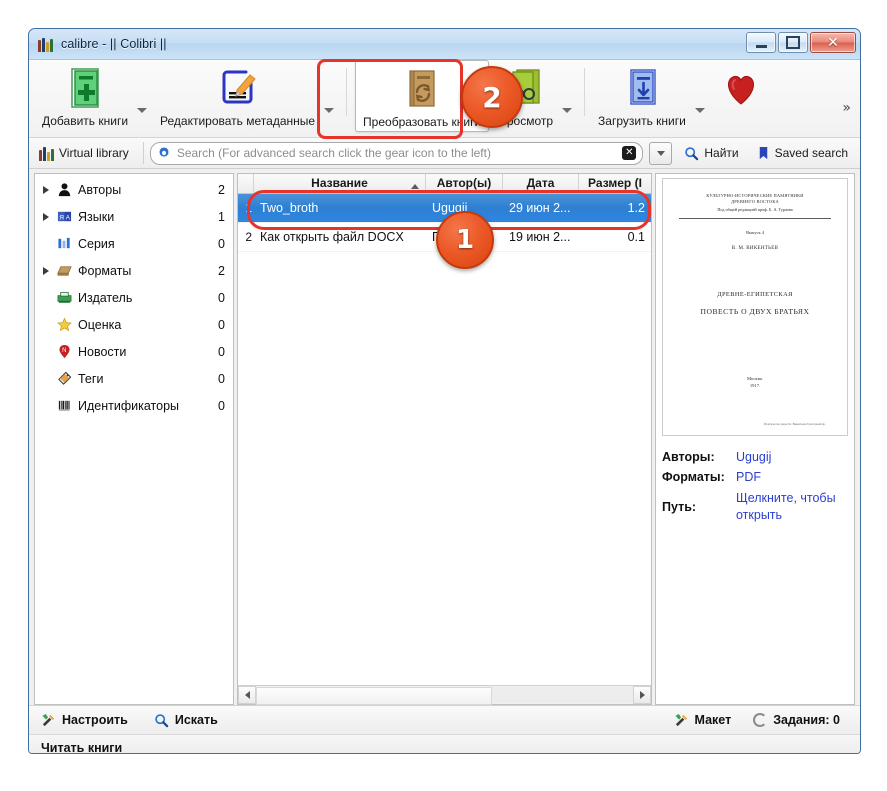  Describe the element at coordinates (85, 121) in the screenshot. I see `add-books-label: Добавить книги` at that location.